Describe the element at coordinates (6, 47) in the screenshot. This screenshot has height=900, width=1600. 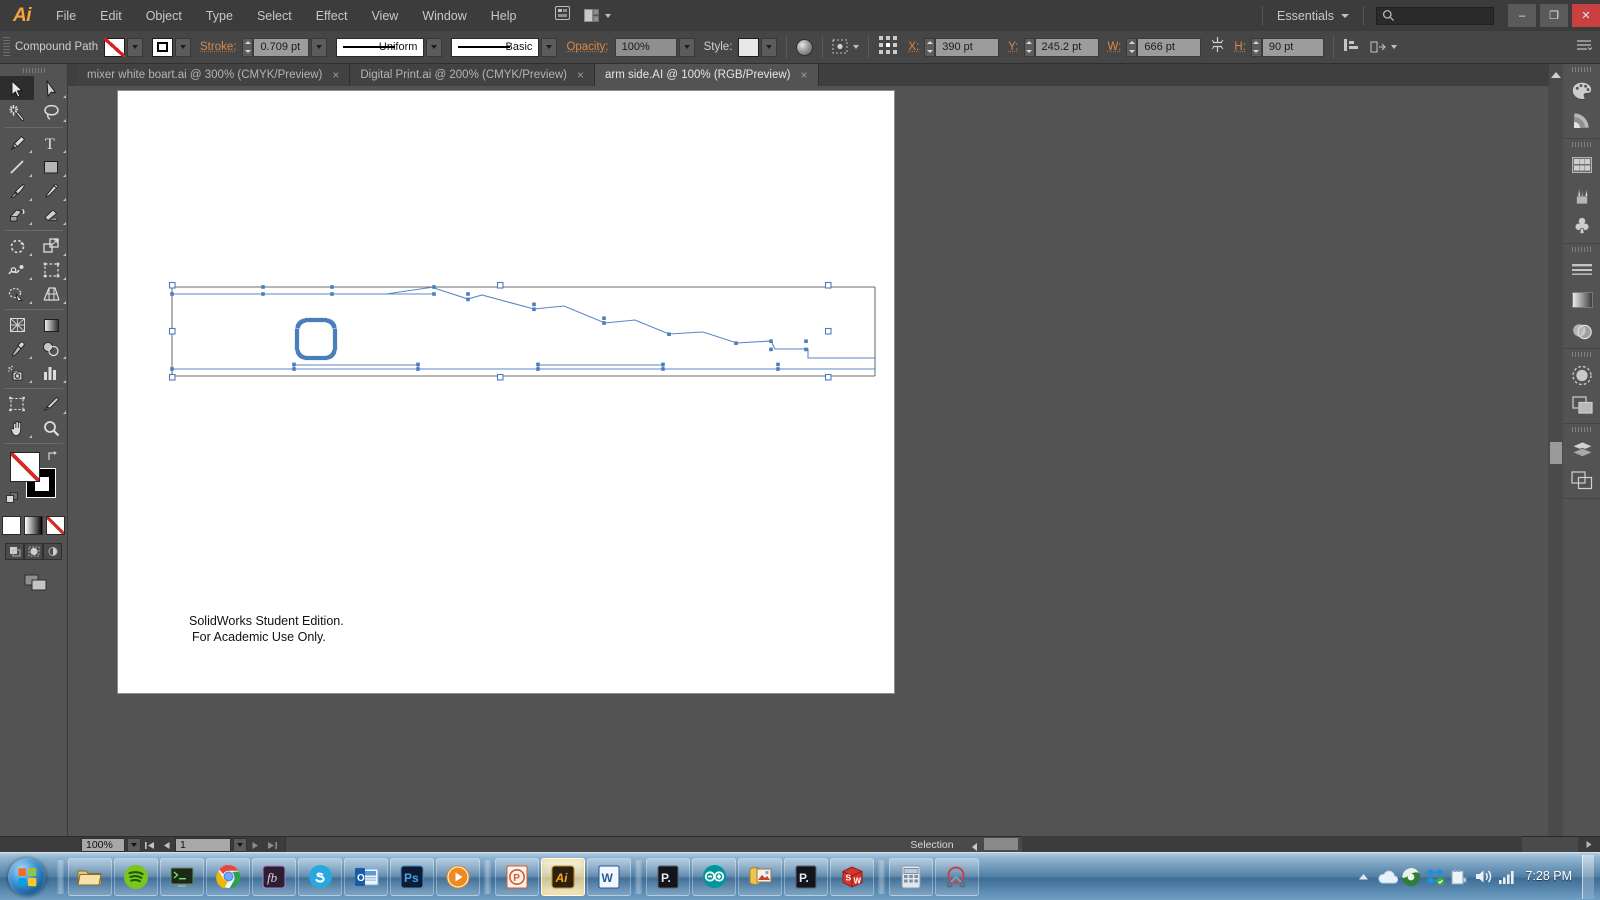
I see `control-bar-grip` at that location.